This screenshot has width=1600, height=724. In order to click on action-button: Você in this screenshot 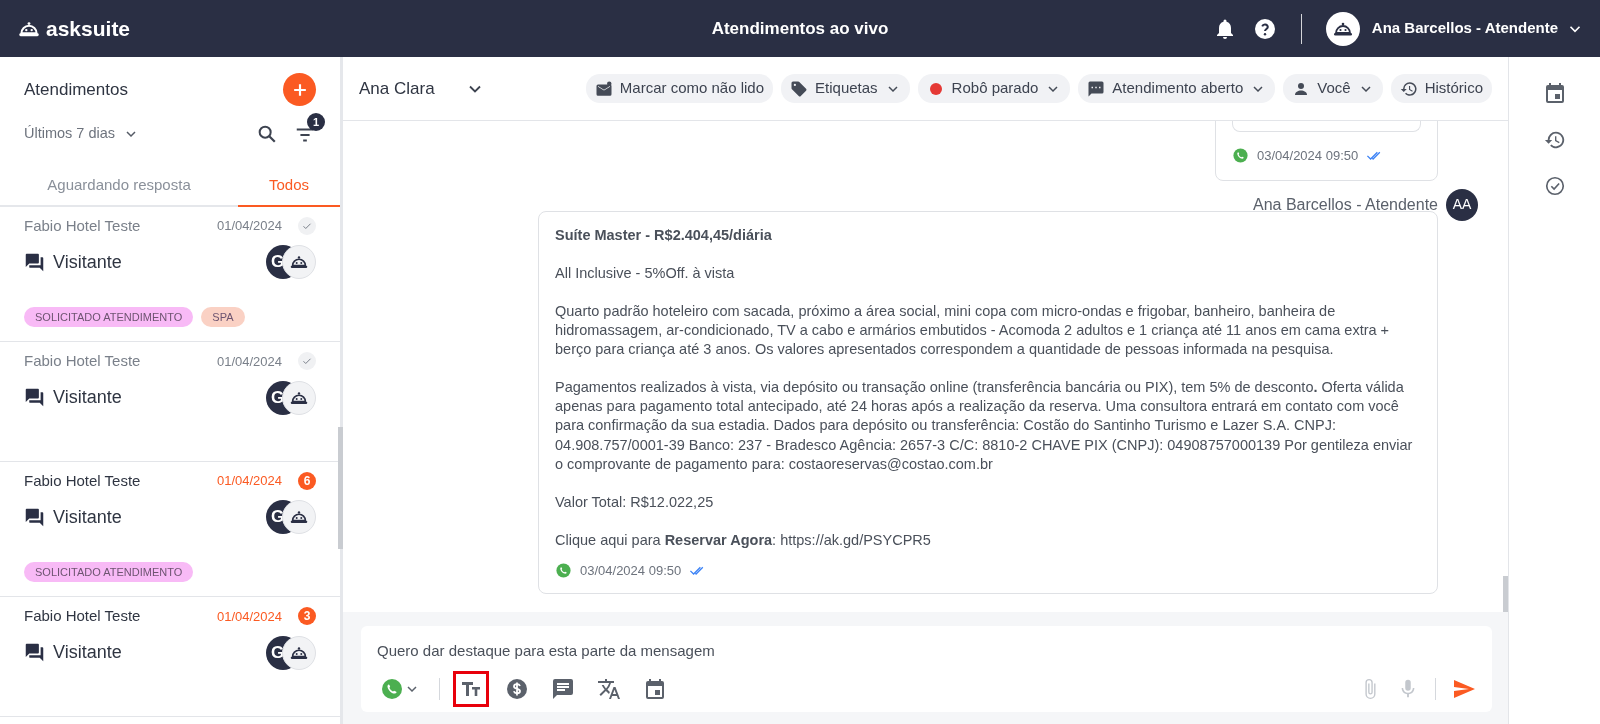, I will do `click(1333, 88)`.